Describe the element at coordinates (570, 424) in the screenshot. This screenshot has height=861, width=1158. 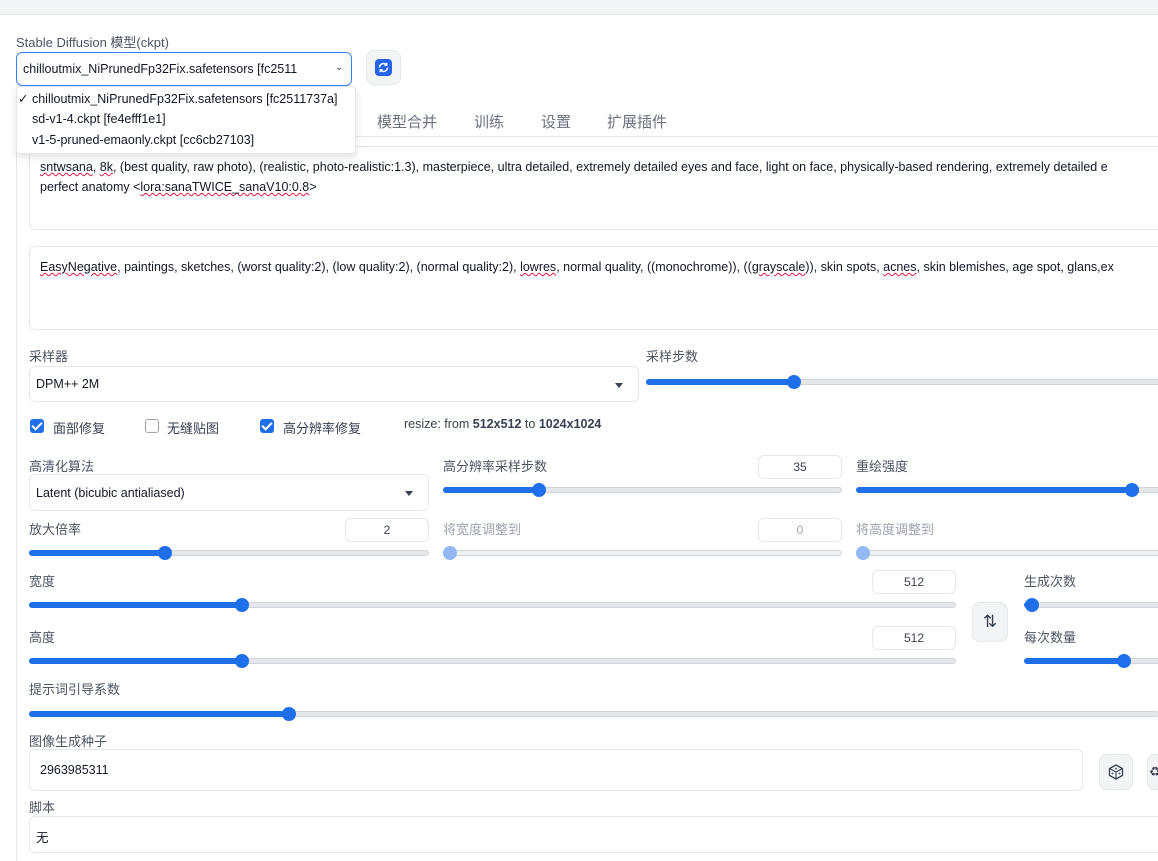
I see `resize-to: 1024x1024` at that location.